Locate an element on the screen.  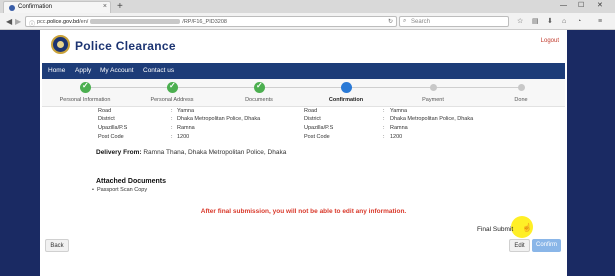
main-menu: Home Apply My Account Contact us is located at coordinates (303, 71).